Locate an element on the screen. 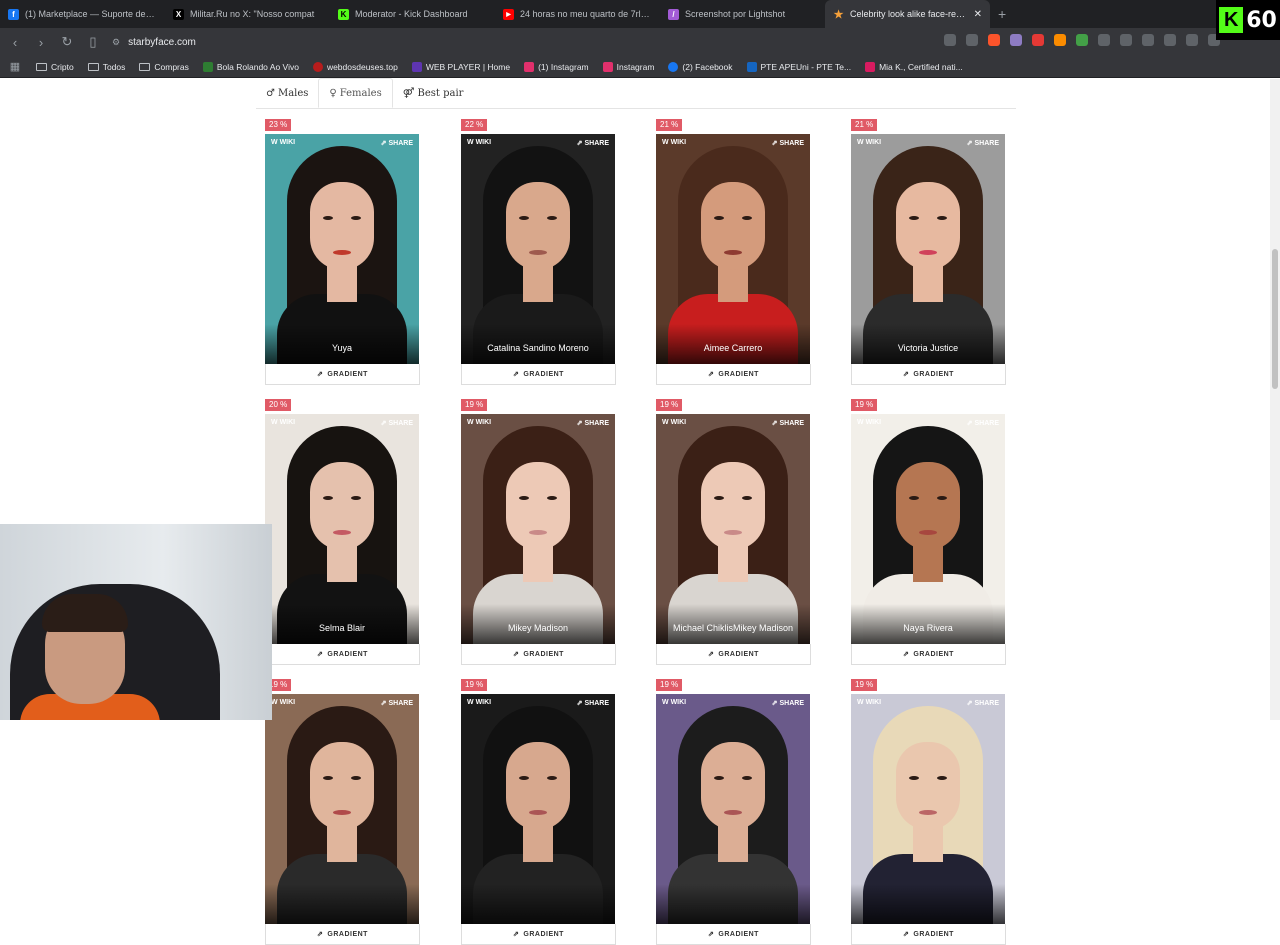 The height and width of the screenshot is (945, 1280). celebrity-photo: W WIKI ⇗ SHARE Aimee Carrero is located at coordinates (733, 249).